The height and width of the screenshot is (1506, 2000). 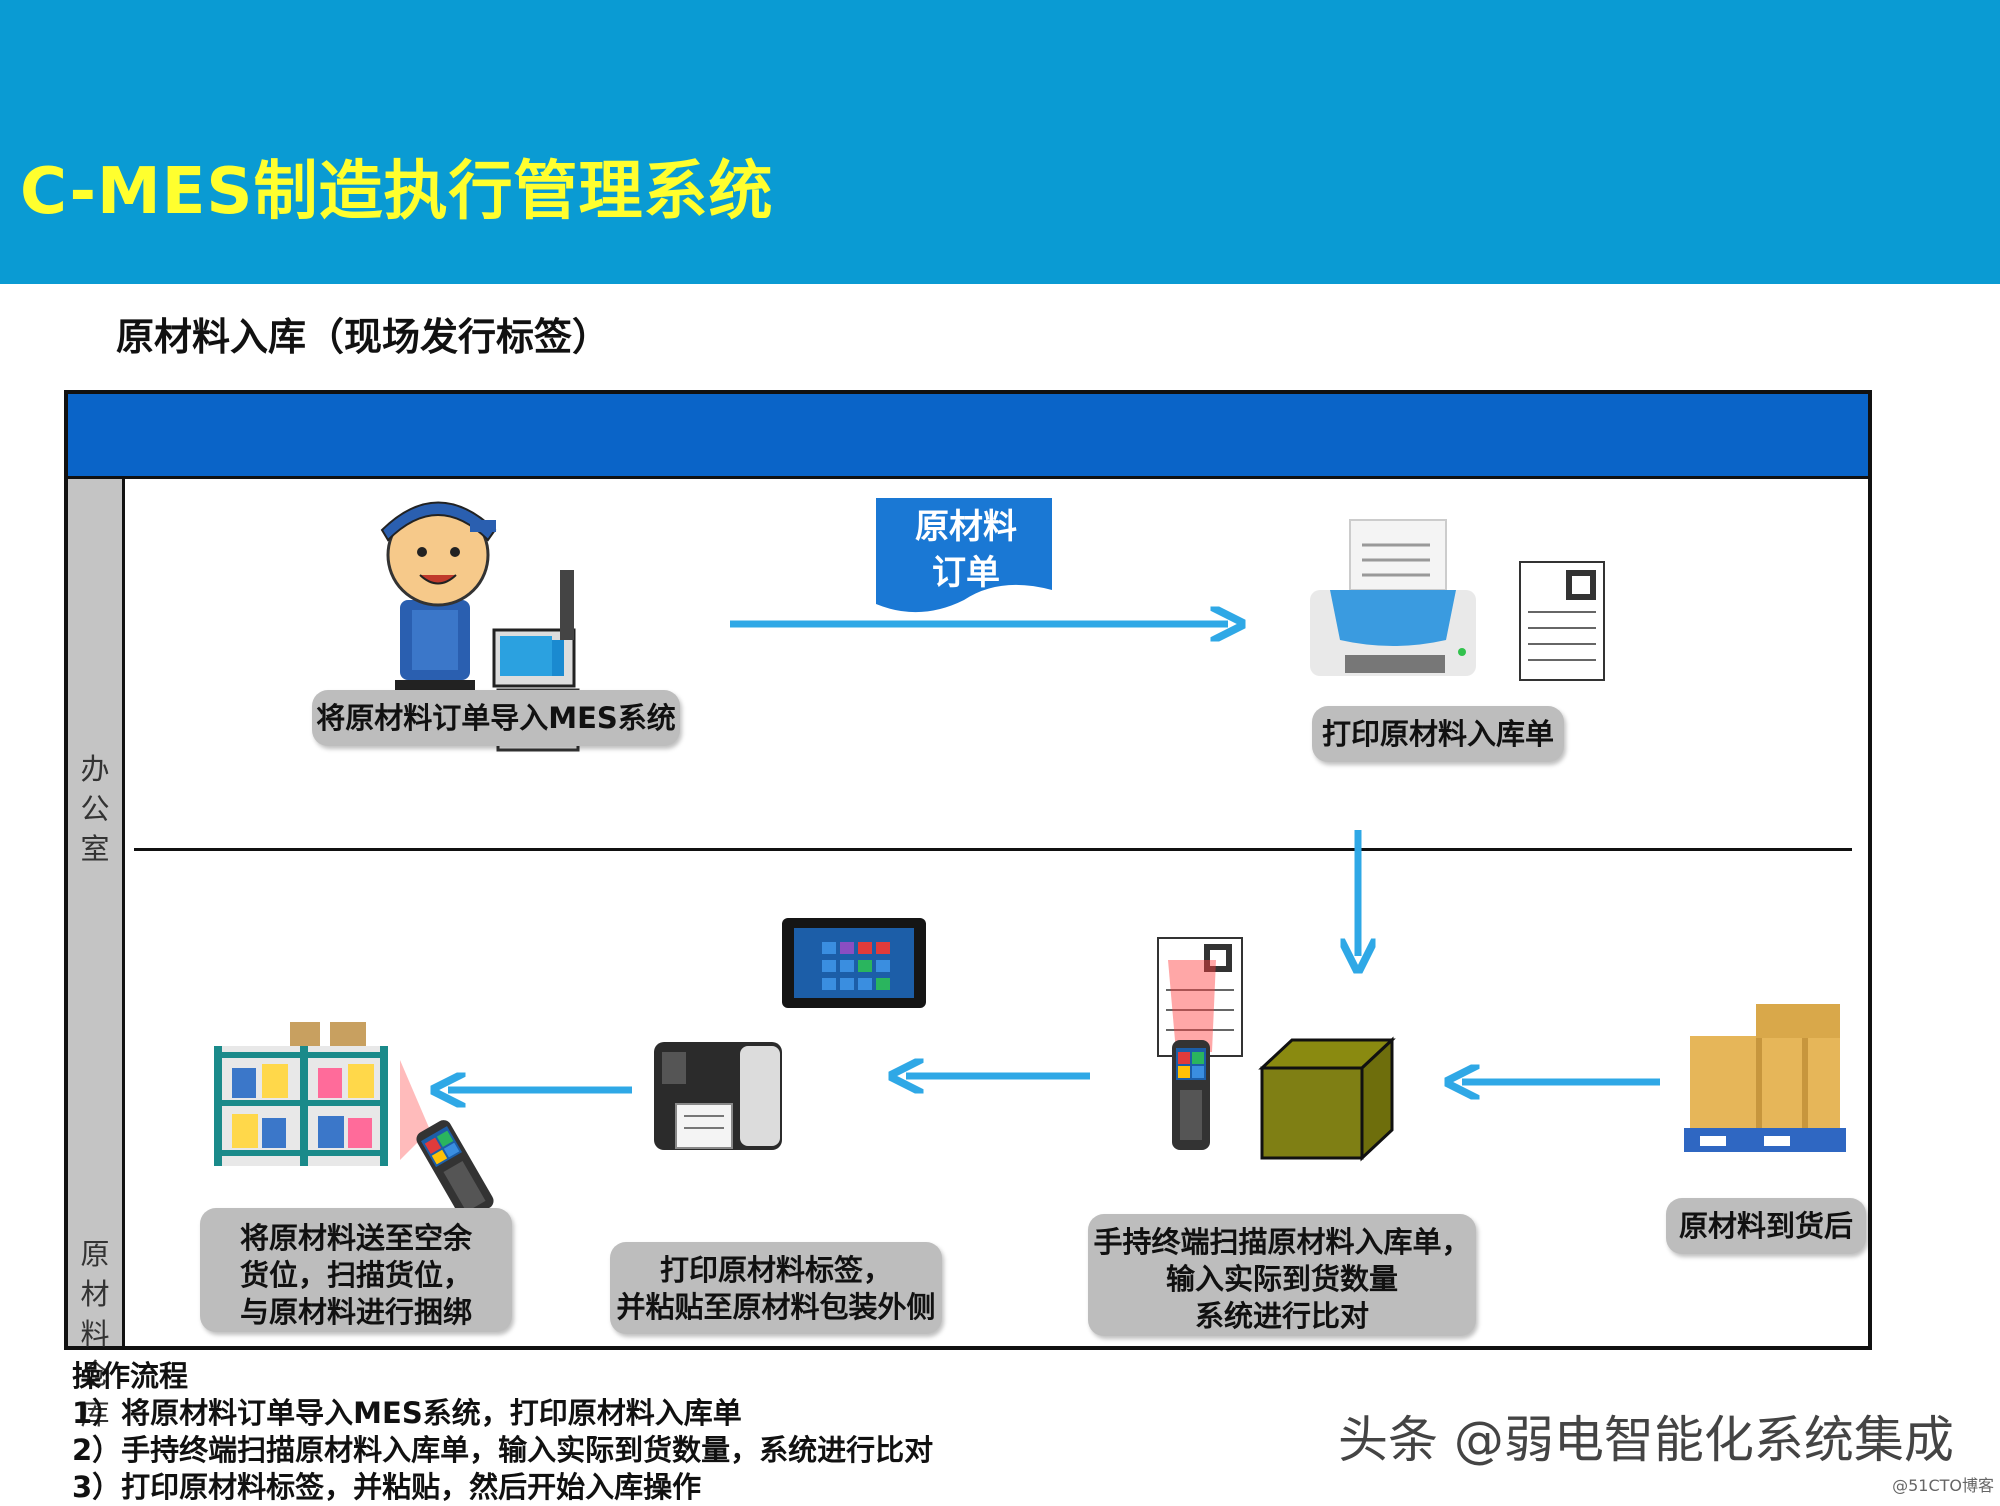 I want to click on step-bind-line2: 货位，扫描货位，, so click(x=355, y=1275).